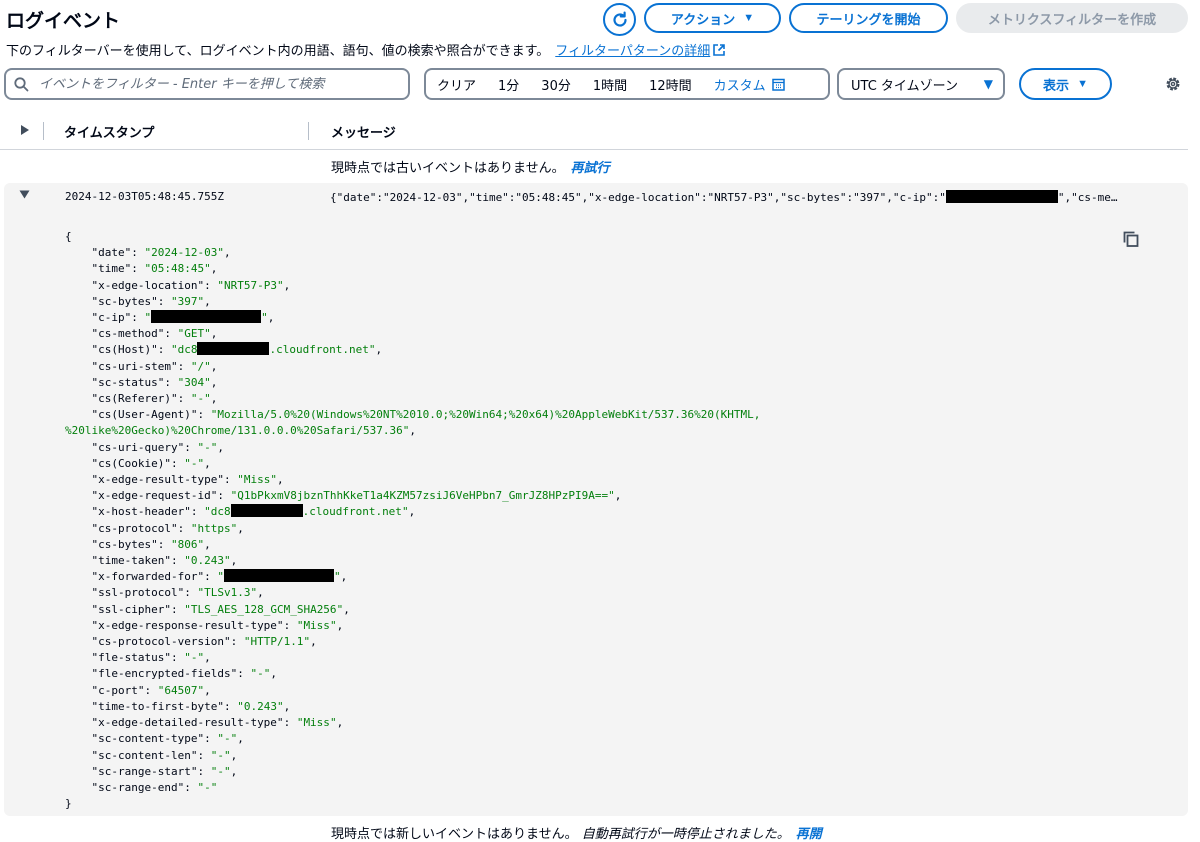 The height and width of the screenshot is (842, 1200). What do you see at coordinates (194, 334) in the screenshot?
I see `json-value: "GET"` at bounding box center [194, 334].